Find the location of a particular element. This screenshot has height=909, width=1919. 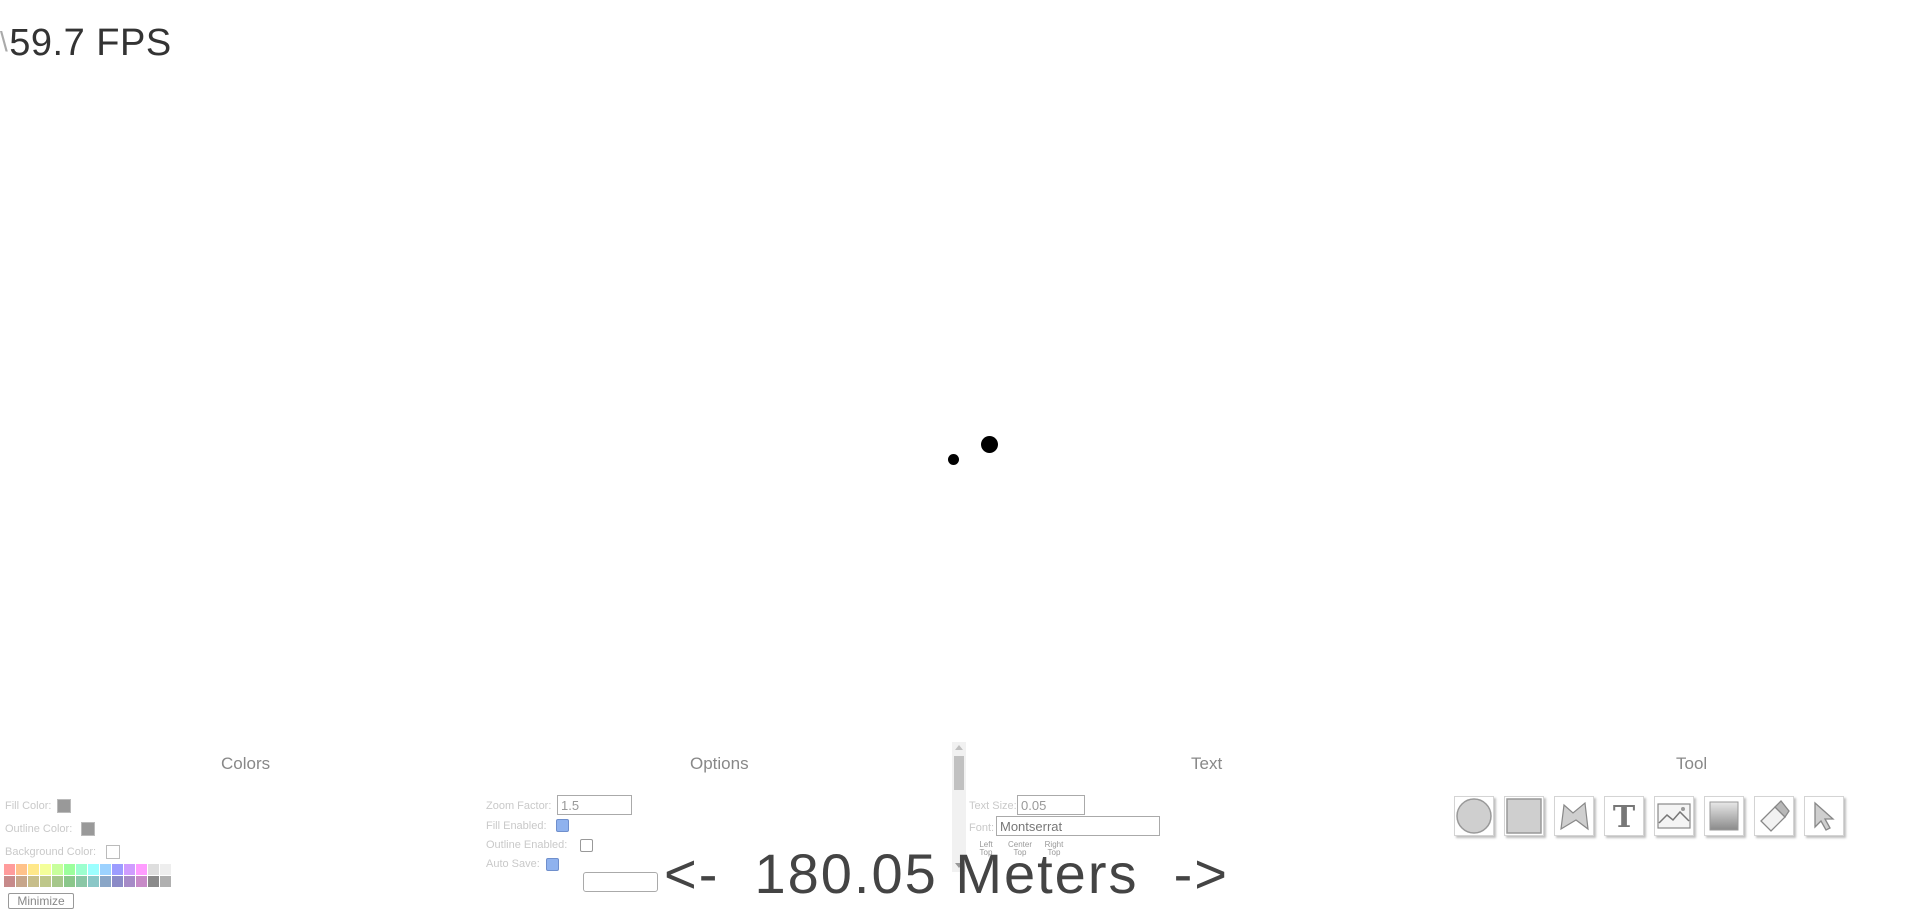

polygon-icon is located at coordinates (1574, 816).